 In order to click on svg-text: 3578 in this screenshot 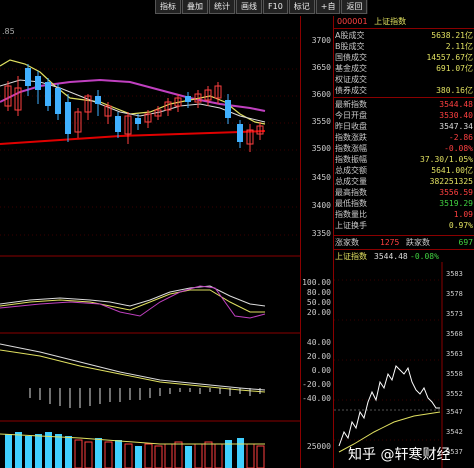, I will do `click(454, 294)`.